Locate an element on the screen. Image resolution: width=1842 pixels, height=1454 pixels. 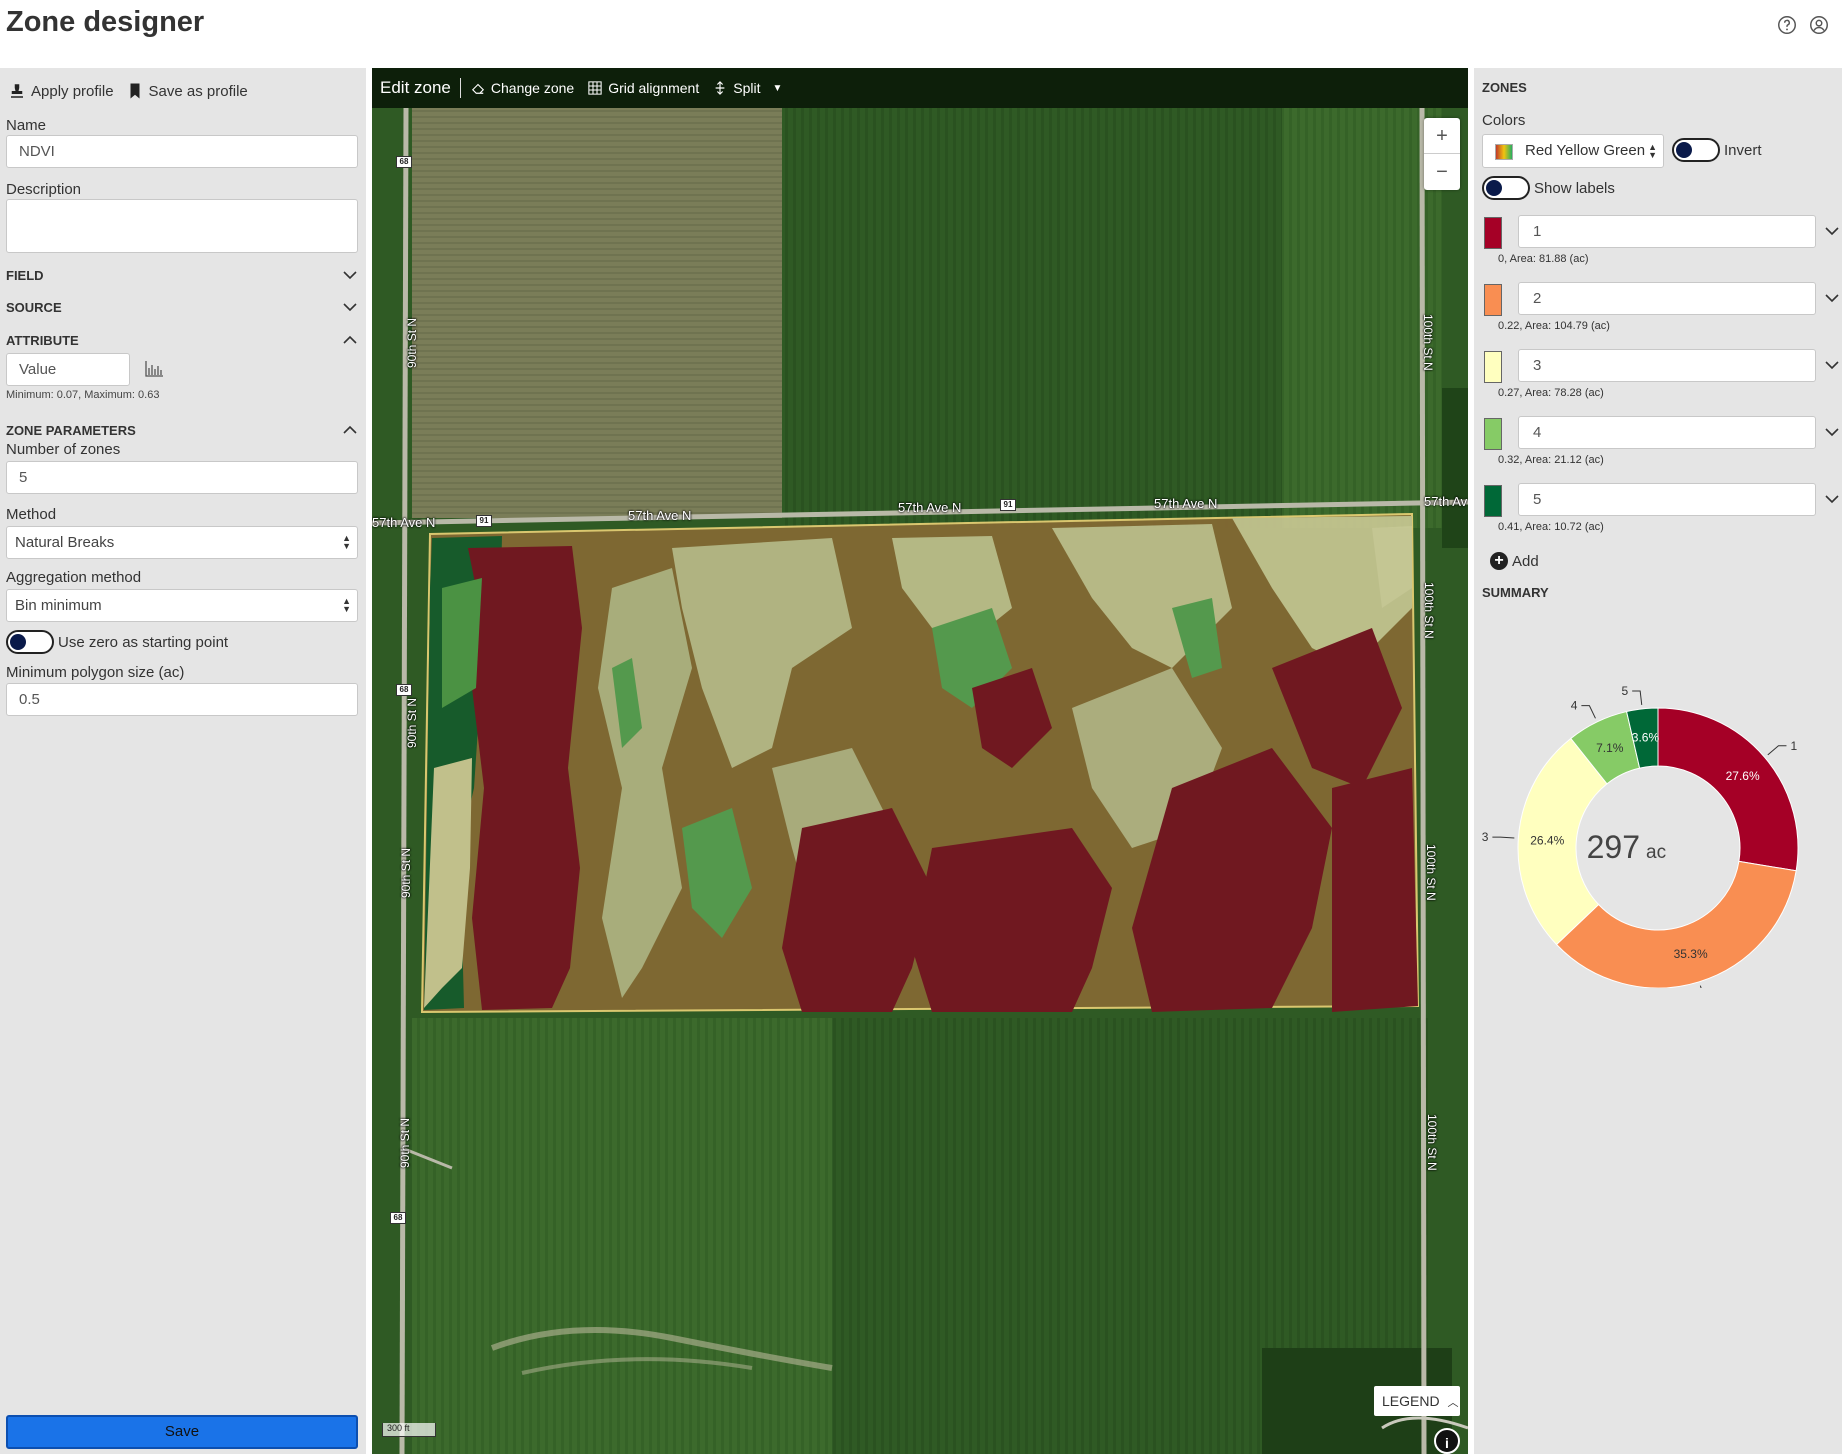
zoom-out-button: − is located at coordinates (1442, 172).